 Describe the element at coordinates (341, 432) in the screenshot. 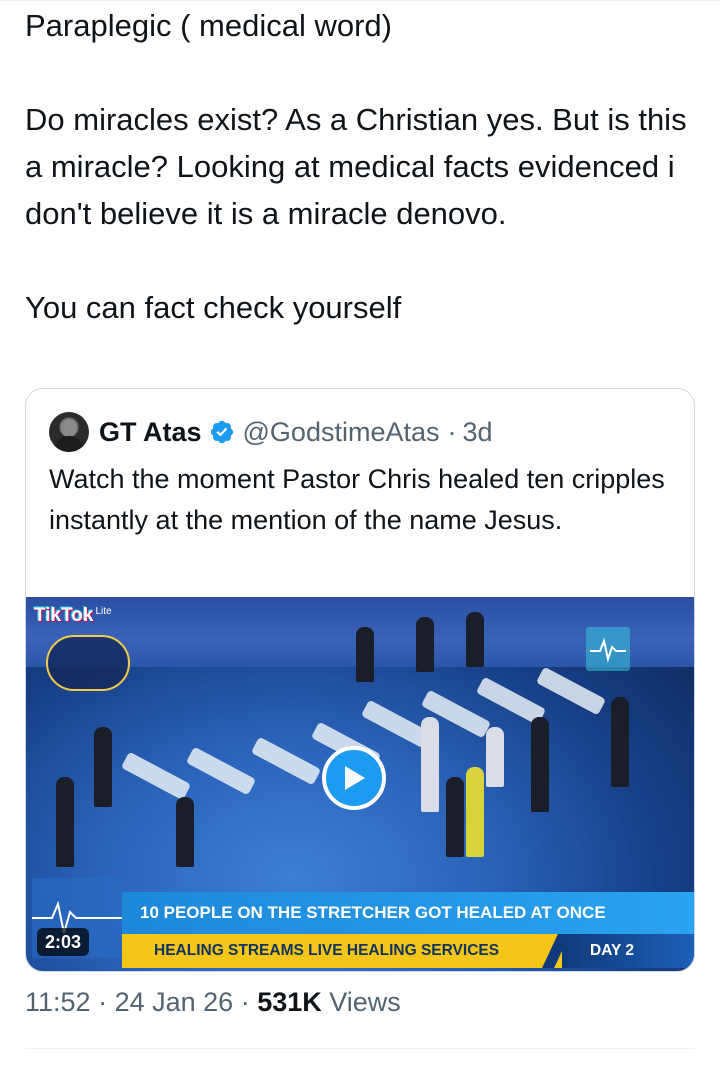

I see `quoted-author-handle: @GodstimeAtas` at that location.